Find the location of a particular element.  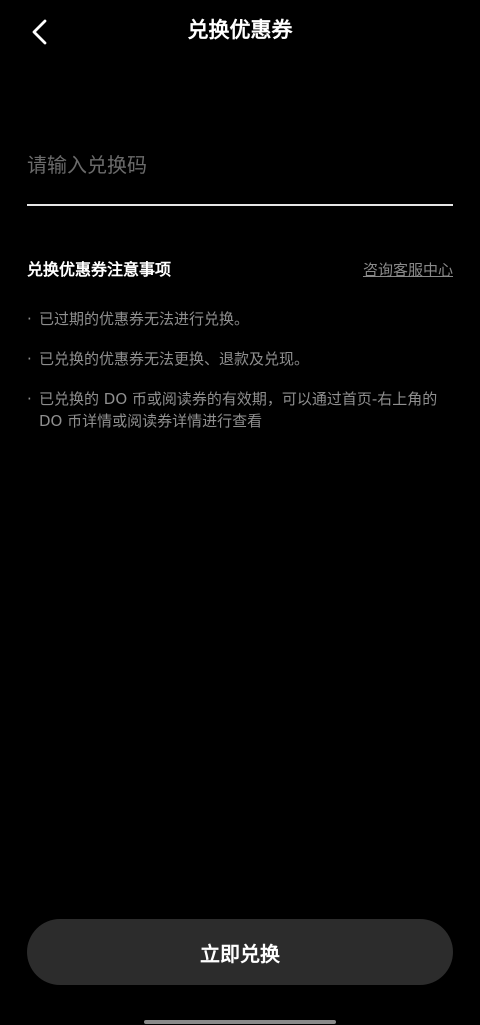

home-indicator is located at coordinates (240, 1022).